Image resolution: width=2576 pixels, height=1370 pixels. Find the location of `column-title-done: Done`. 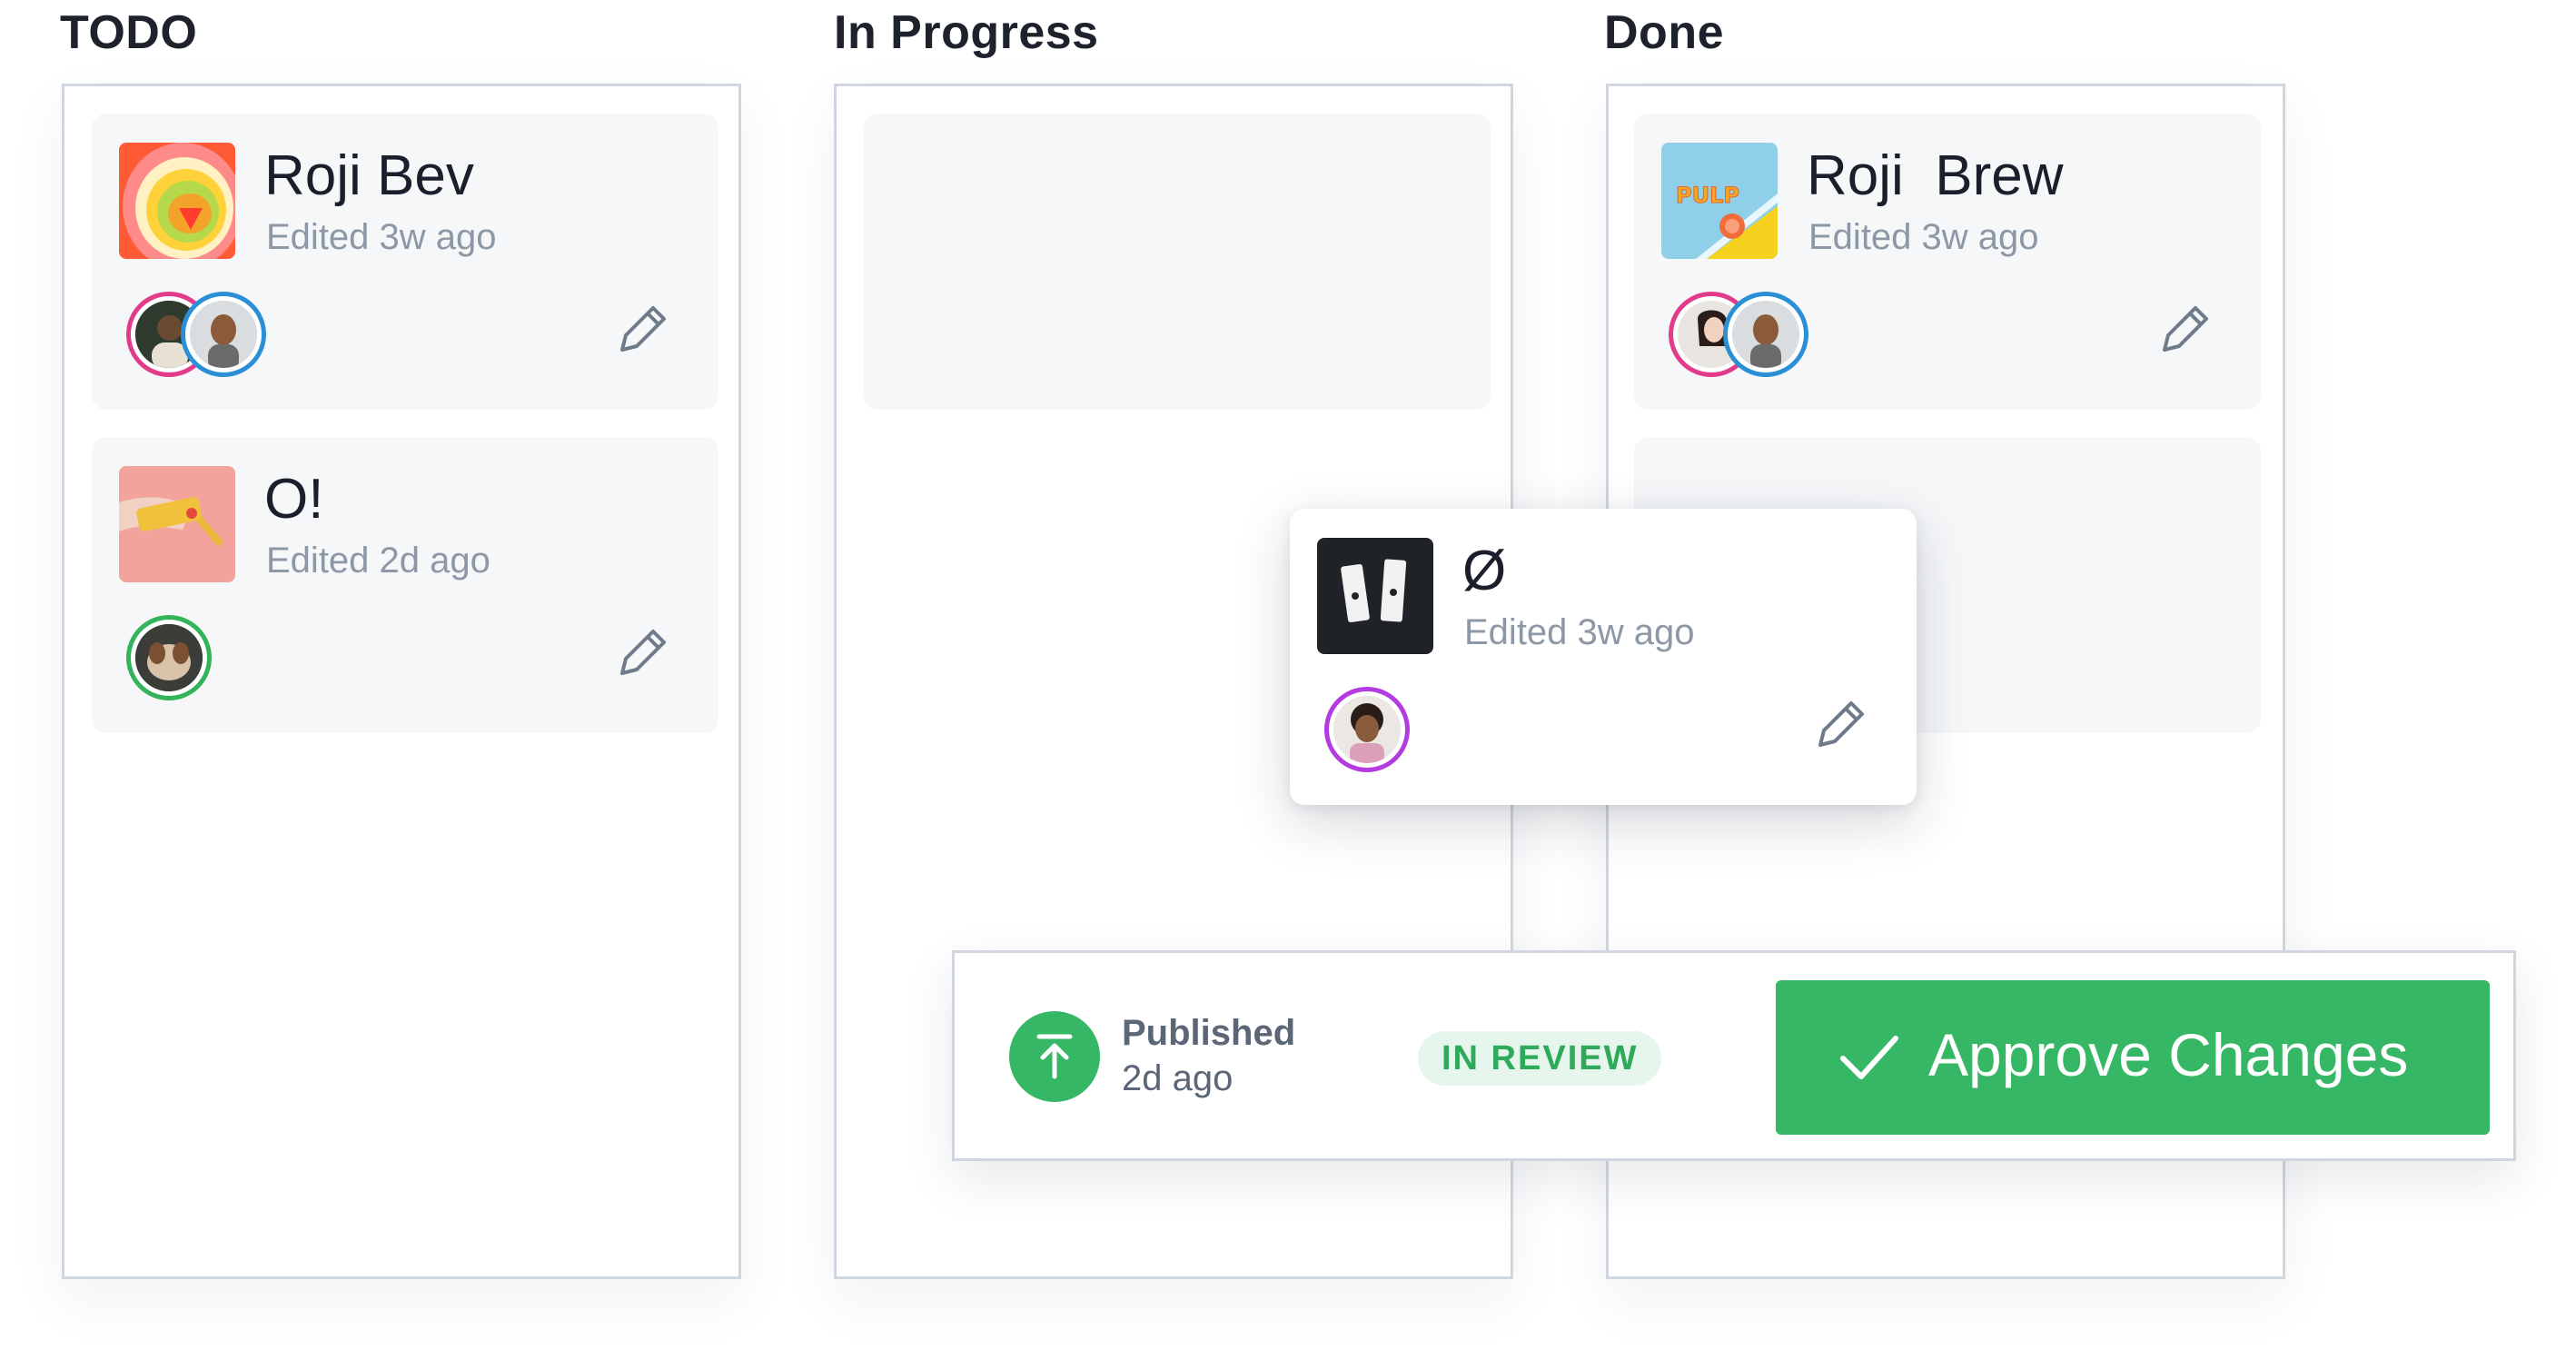

column-title-done: Done is located at coordinates (1664, 32).